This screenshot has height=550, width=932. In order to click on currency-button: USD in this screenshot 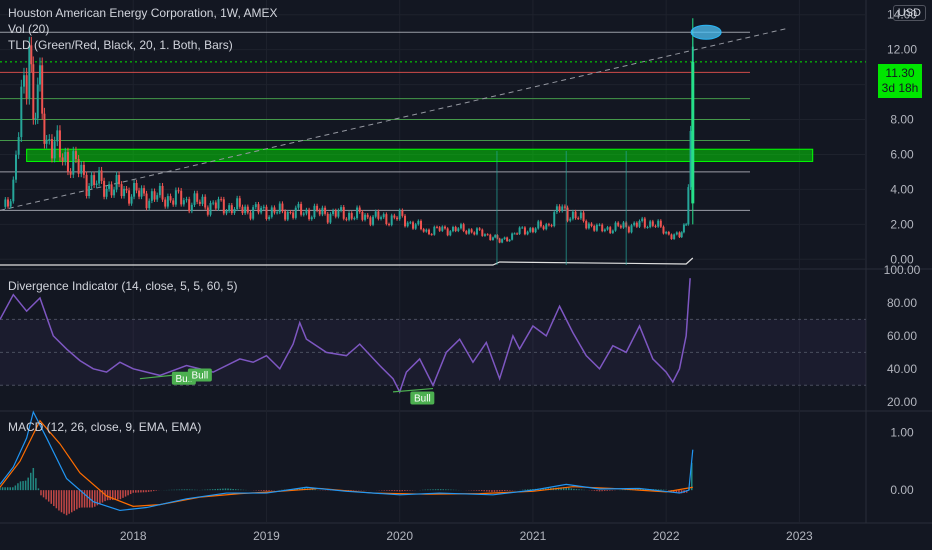, I will do `click(909, 13)`.